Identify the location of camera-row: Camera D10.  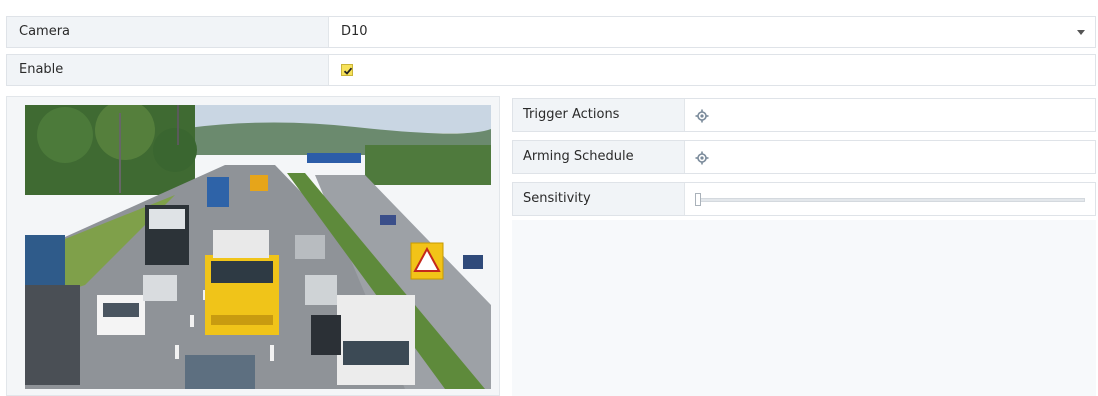
(551, 32).